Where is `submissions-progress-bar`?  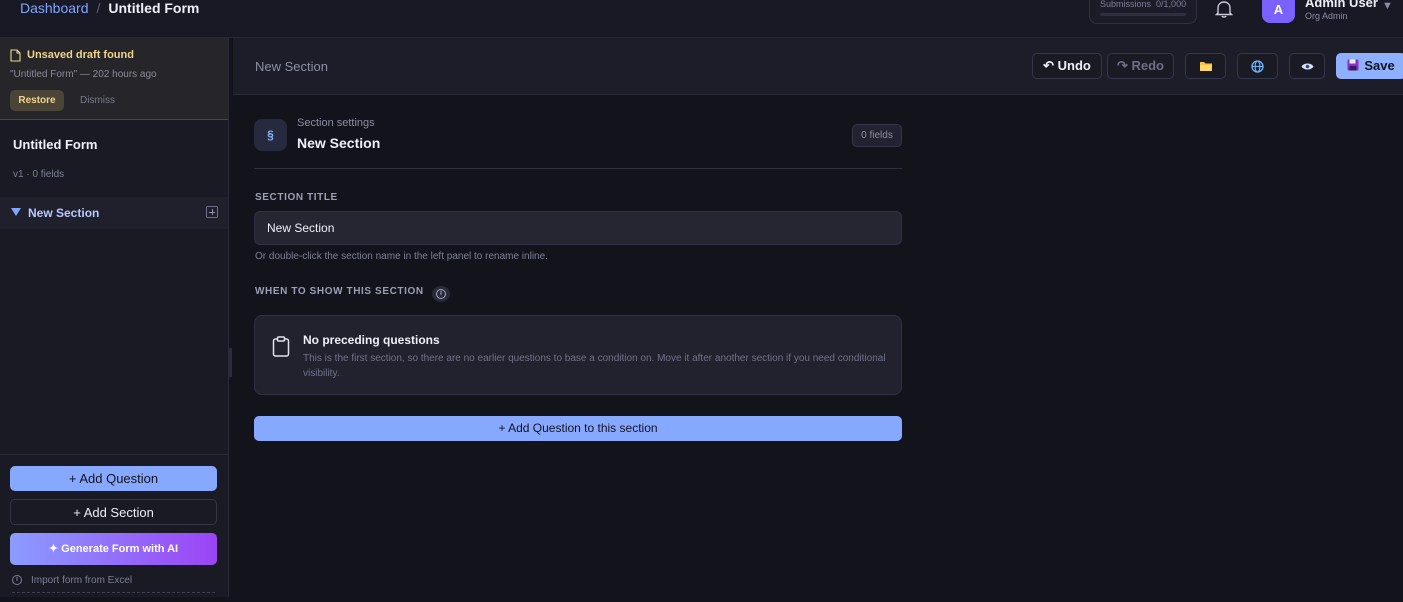
submissions-progress-bar is located at coordinates (1143, 14).